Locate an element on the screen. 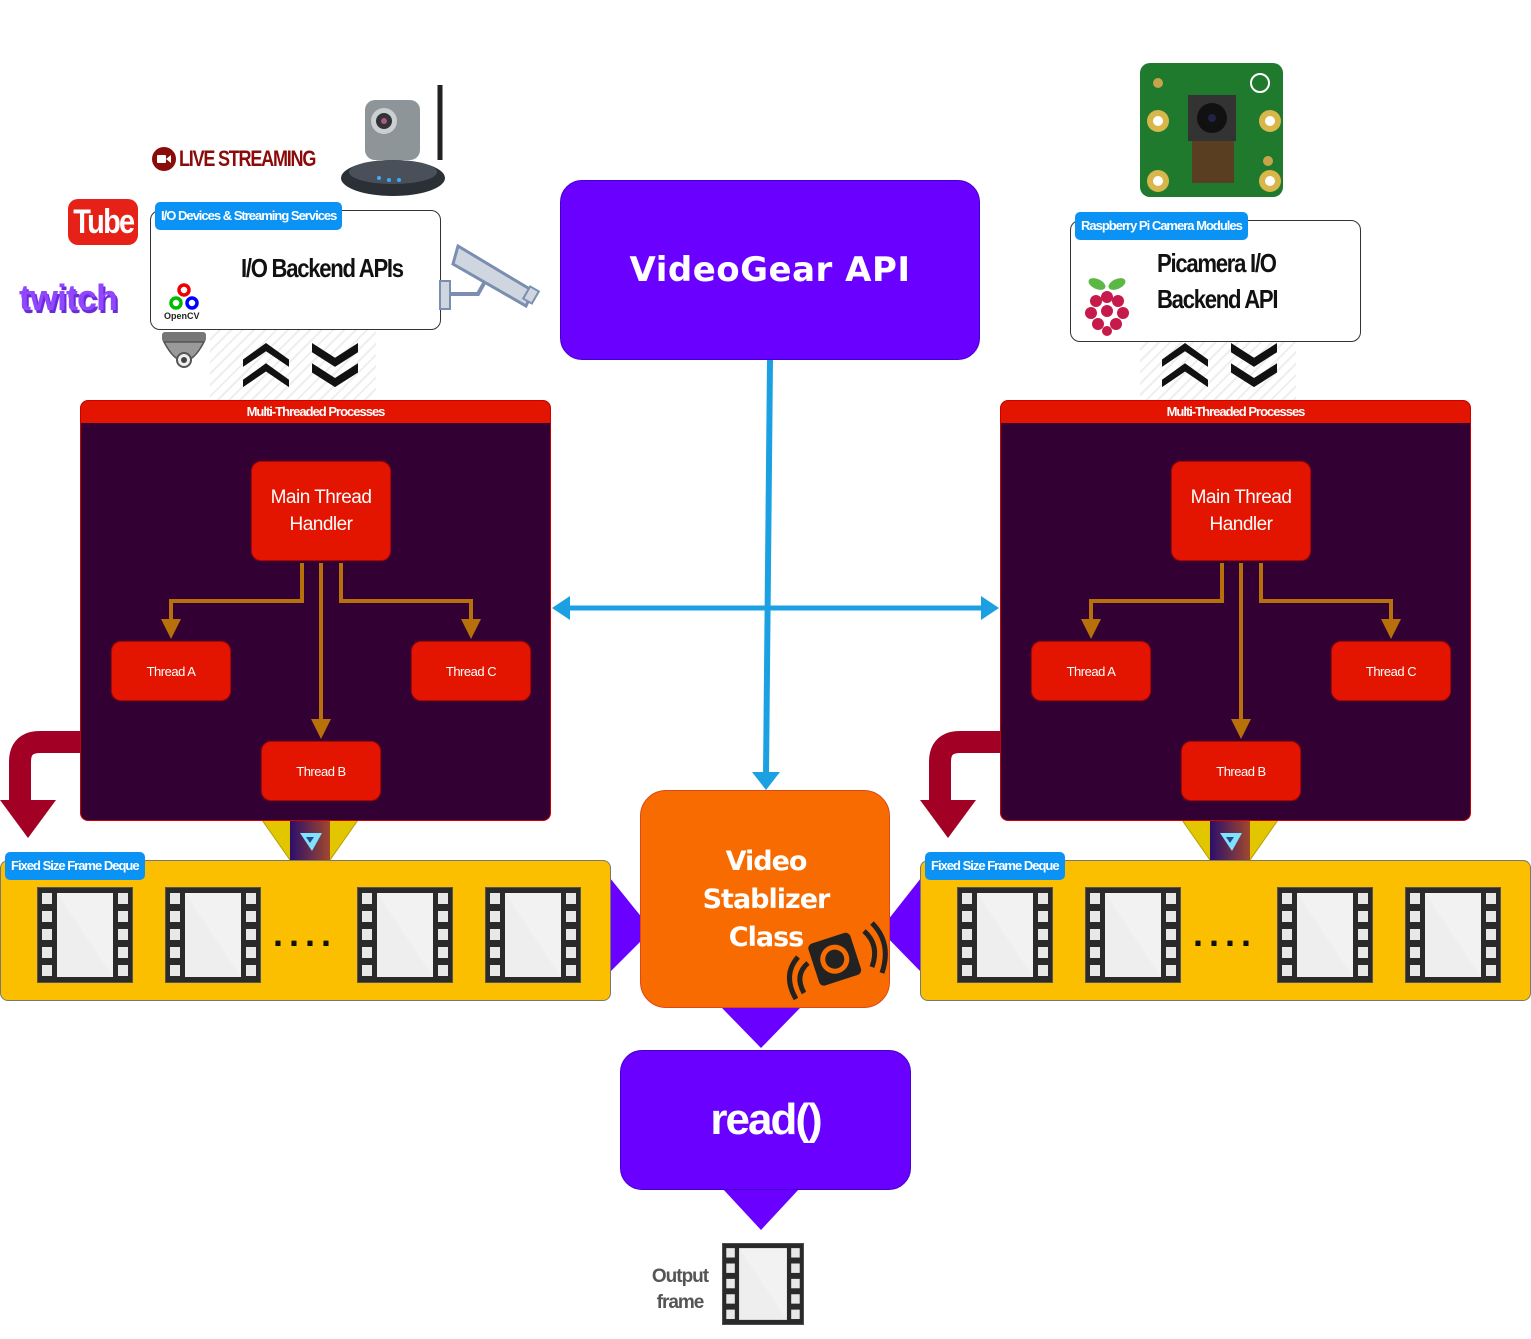 The width and height of the screenshot is (1531, 1339). picamera-title: Picamera I/O Backend API is located at coordinates (1218, 281).